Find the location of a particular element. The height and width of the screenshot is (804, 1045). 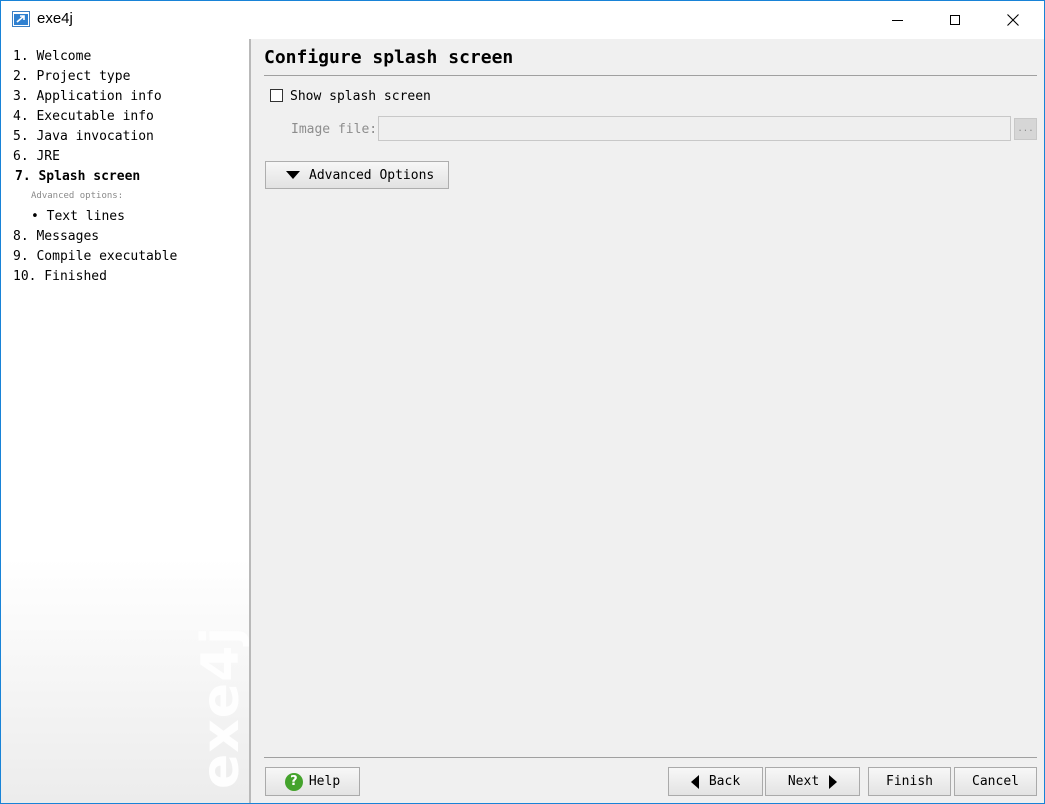

help-button: ? Help is located at coordinates (312, 781).